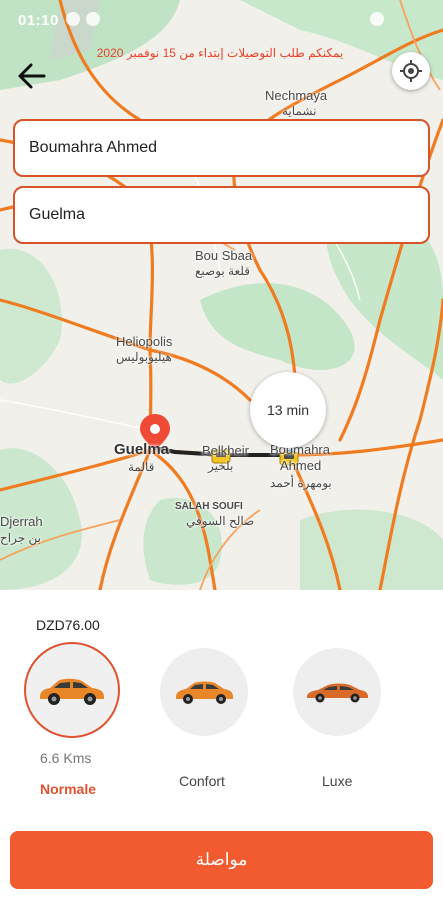 Image resolution: width=443 pixels, height=900 pixels. What do you see at coordinates (225, 450) in the screenshot?
I see `map-label-belkheir: Belkheir` at bounding box center [225, 450].